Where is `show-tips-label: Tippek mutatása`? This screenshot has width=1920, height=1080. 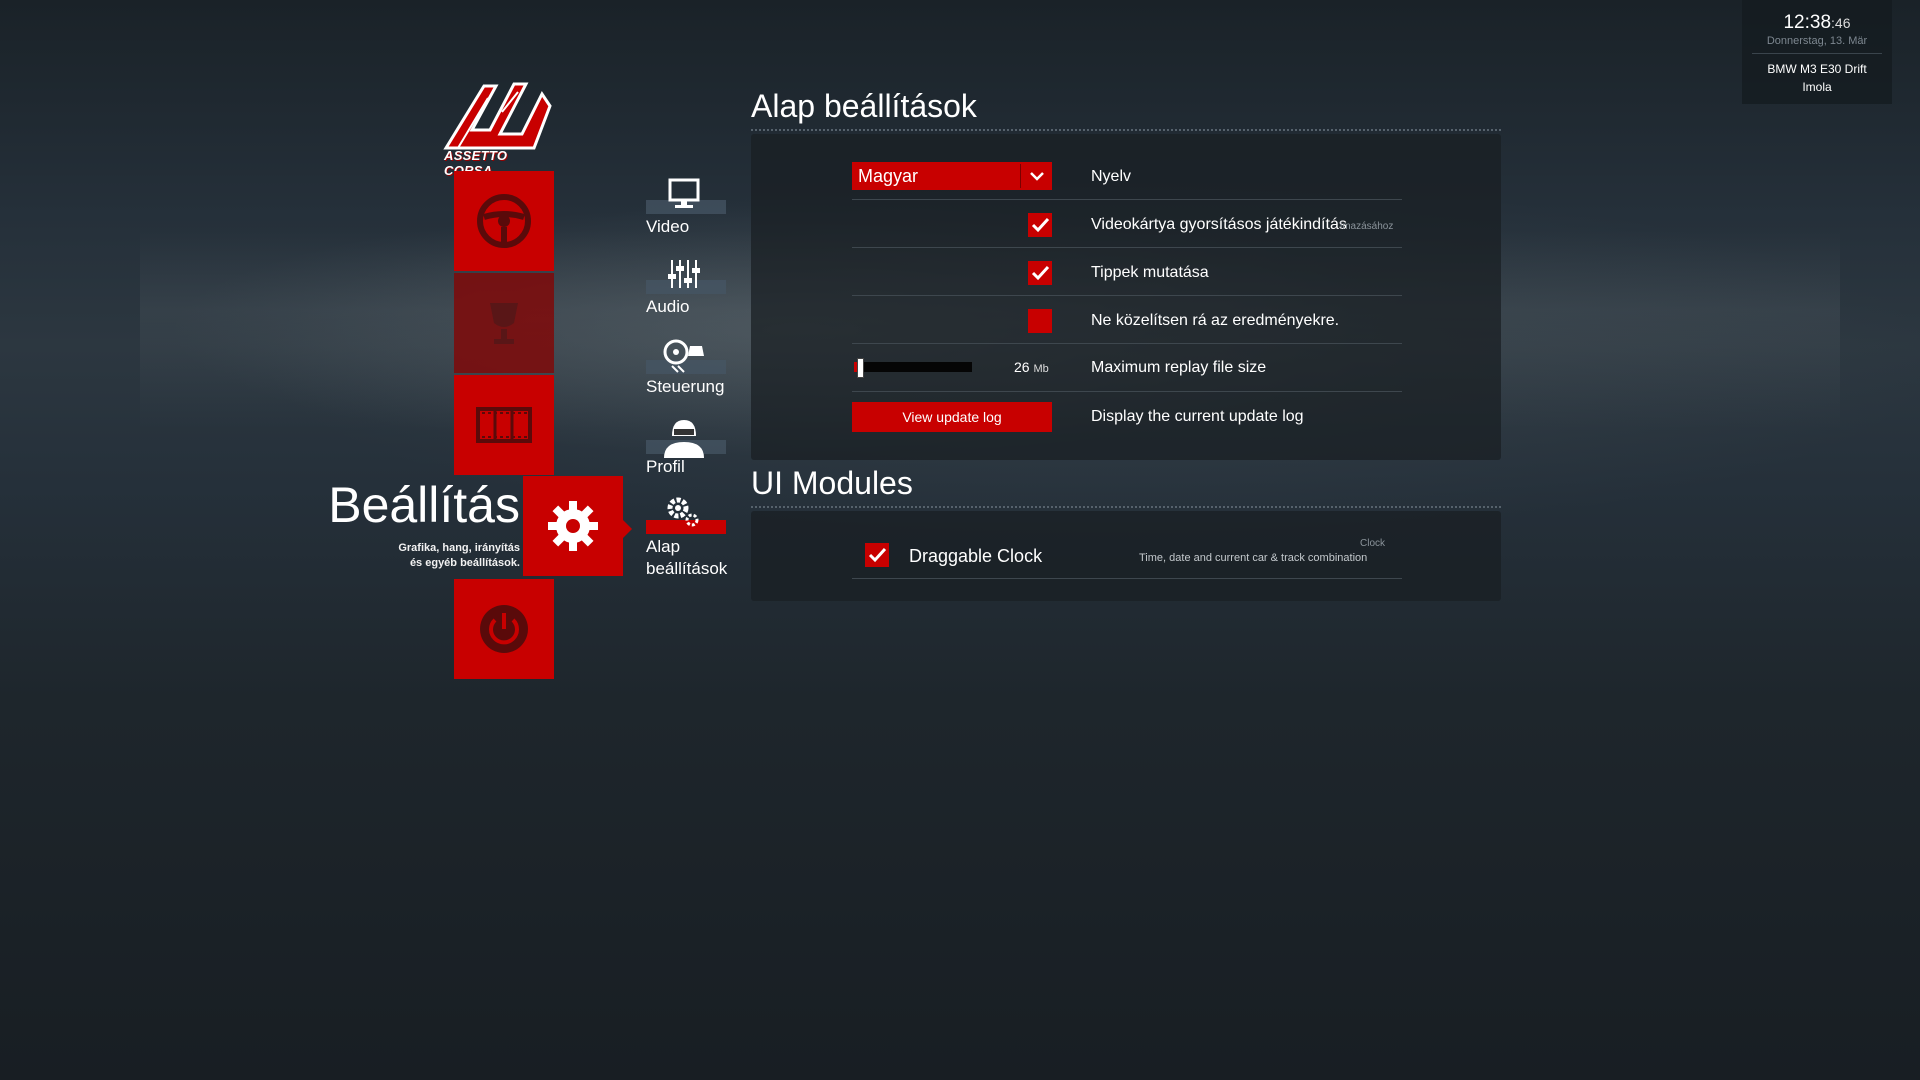
show-tips-label: Tippek mutatása is located at coordinates (1150, 272).